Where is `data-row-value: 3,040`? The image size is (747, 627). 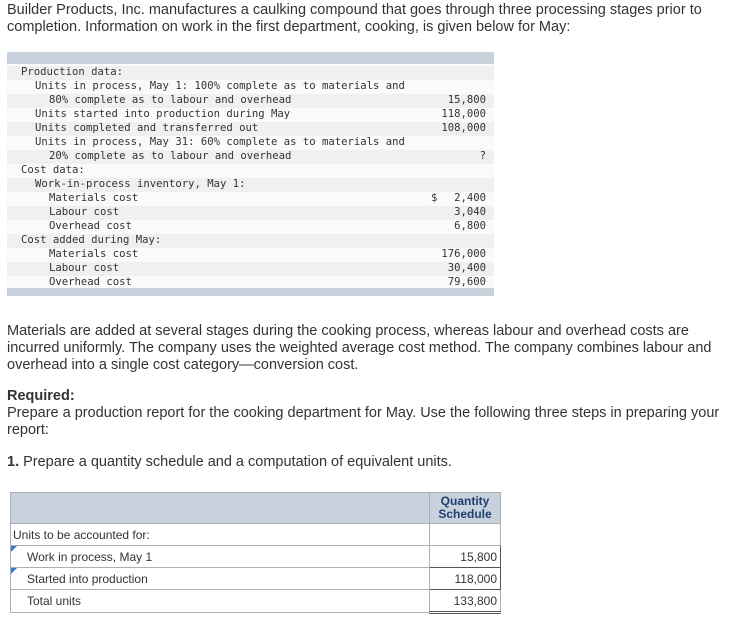 data-row-value: 3,040 is located at coordinates (470, 212).